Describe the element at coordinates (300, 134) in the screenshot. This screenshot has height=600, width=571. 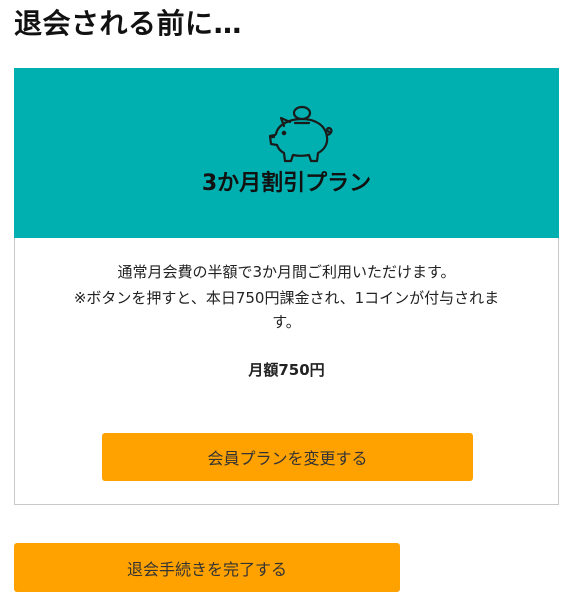
I see `piggy-bank-icon` at that location.